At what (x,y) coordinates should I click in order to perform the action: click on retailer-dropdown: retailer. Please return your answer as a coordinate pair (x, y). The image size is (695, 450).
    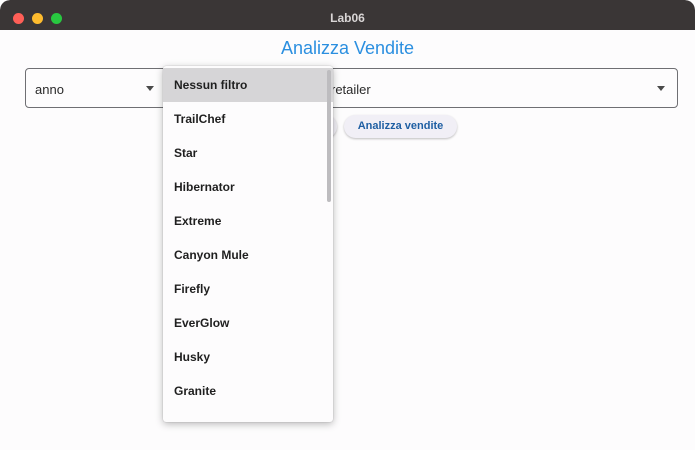
    Looking at the image, I should click on (498, 88).